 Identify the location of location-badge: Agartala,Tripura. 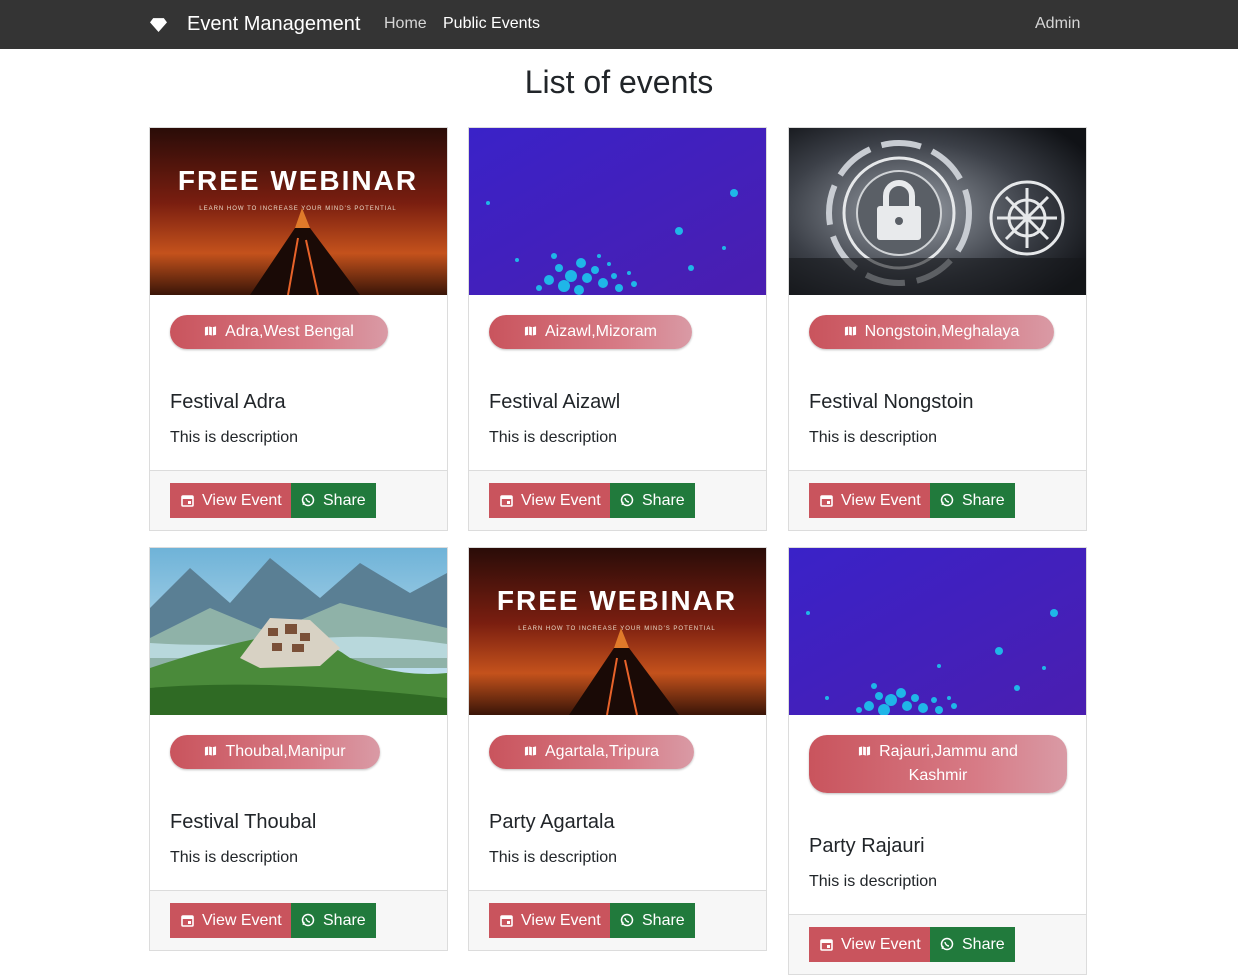
(591, 752).